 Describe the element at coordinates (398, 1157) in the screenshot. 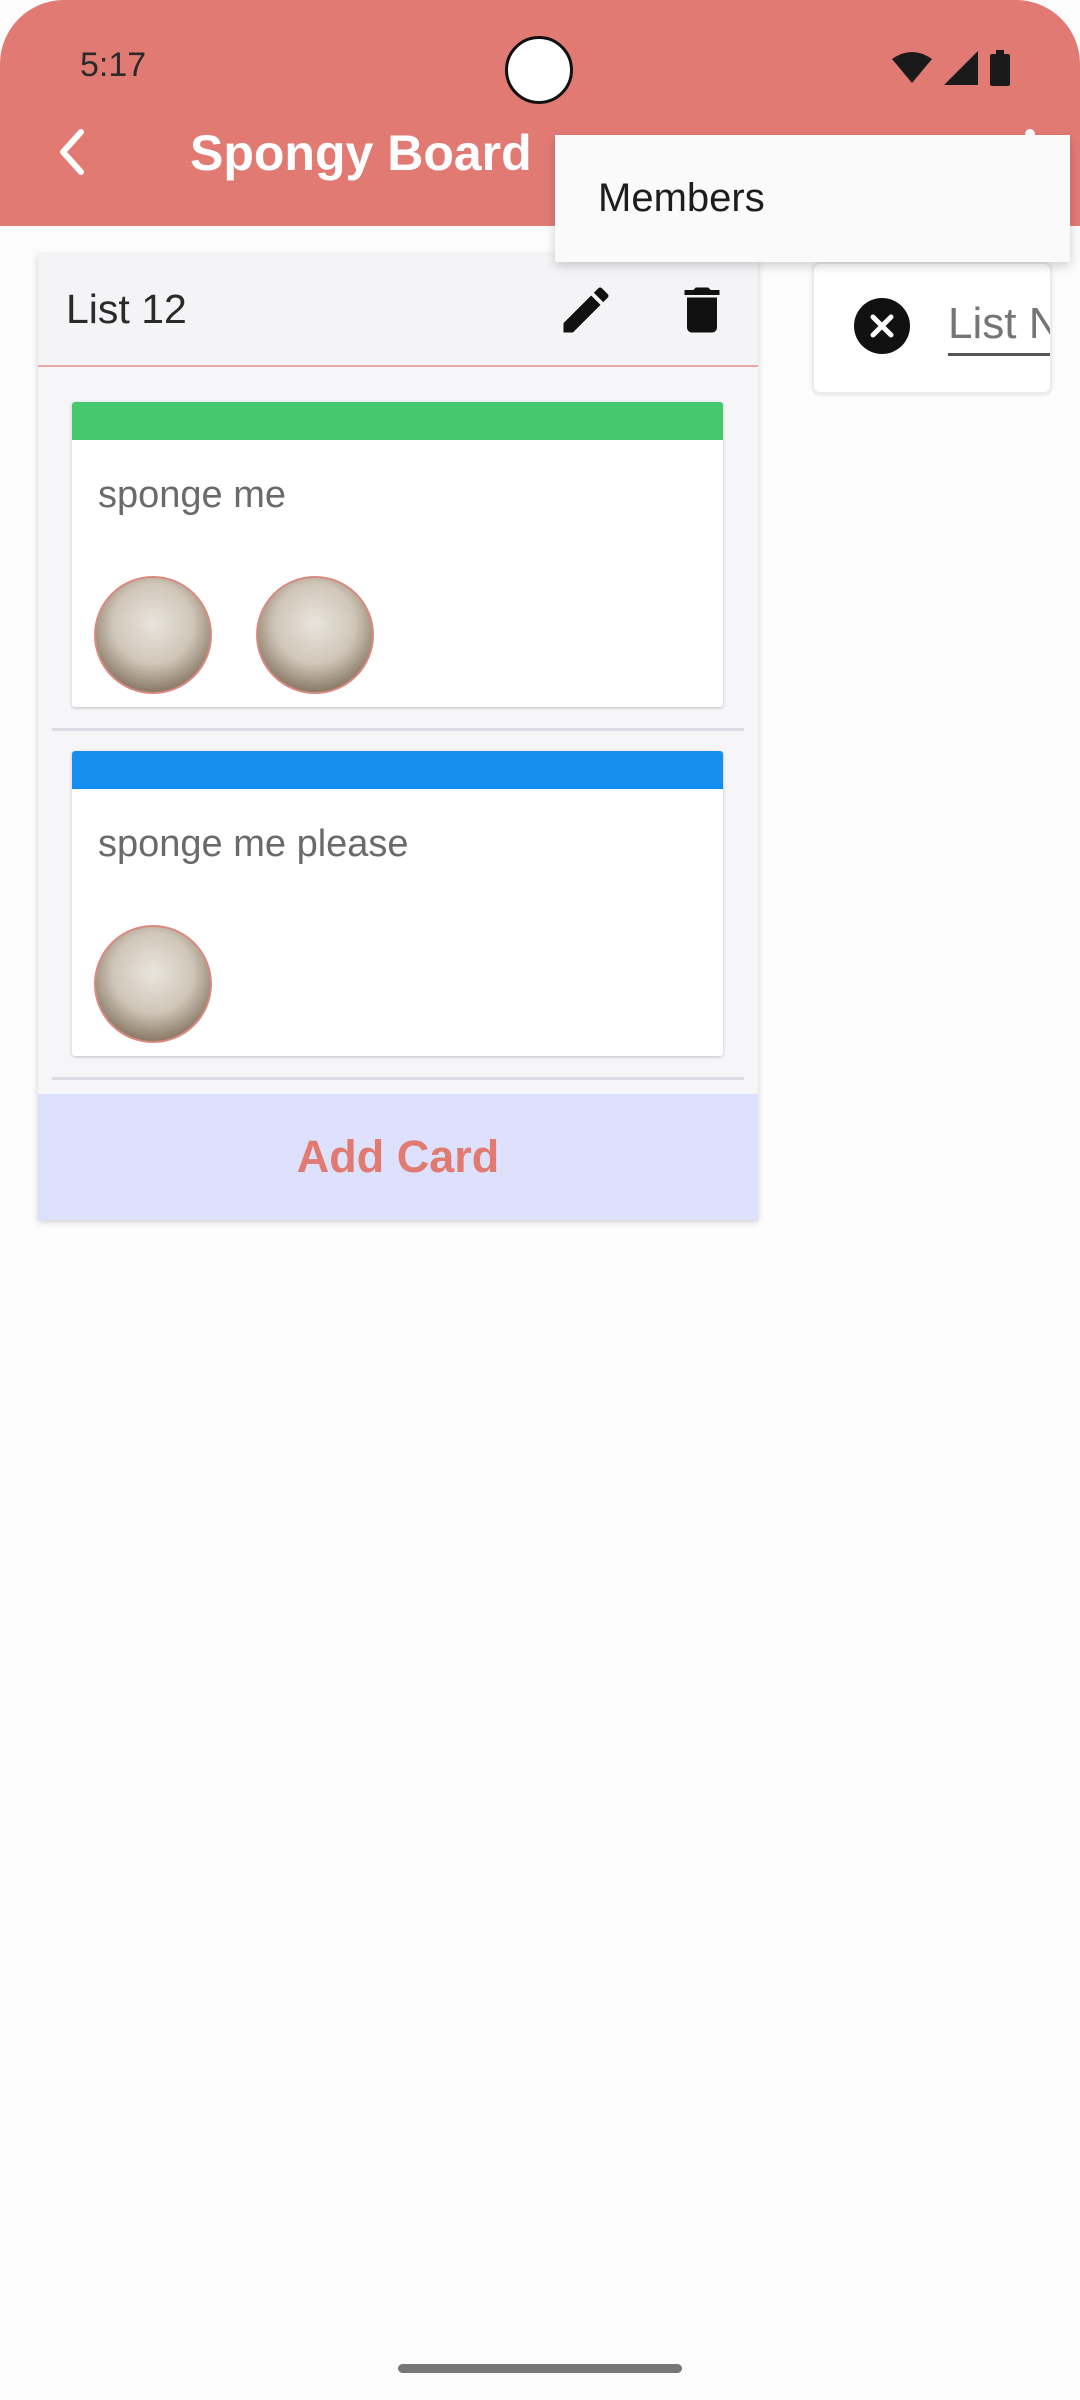

I see `add-card-button: Add Card` at that location.